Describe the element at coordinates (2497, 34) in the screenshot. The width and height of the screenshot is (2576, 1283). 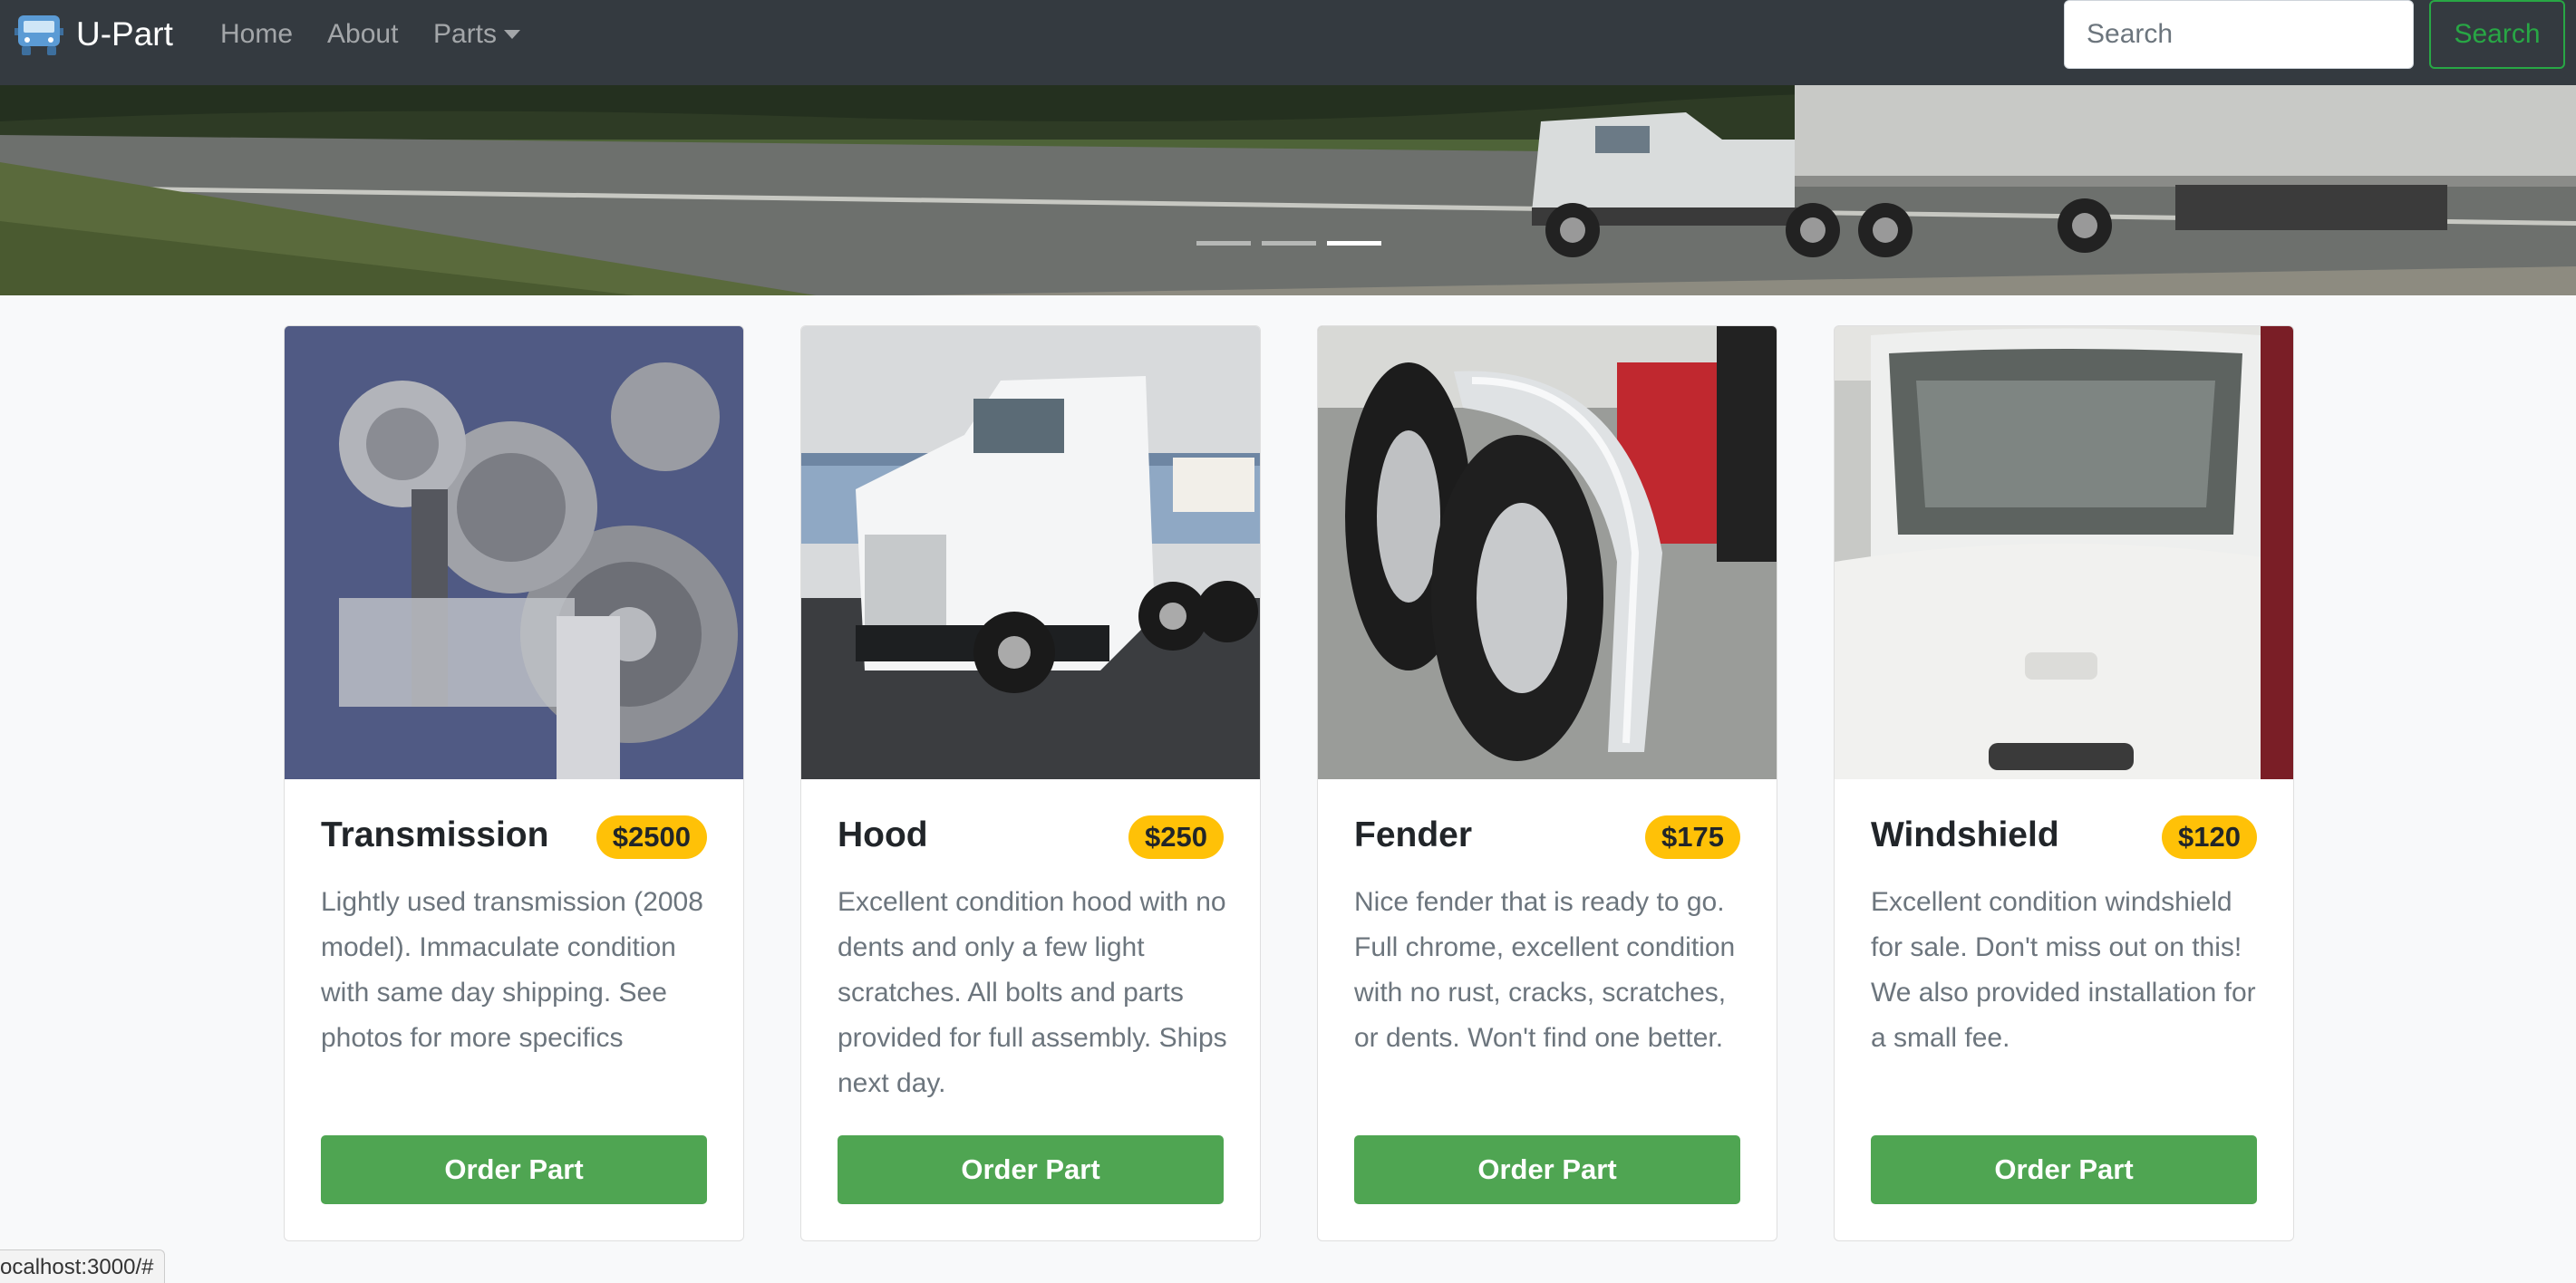
I see `search-button: Search` at that location.